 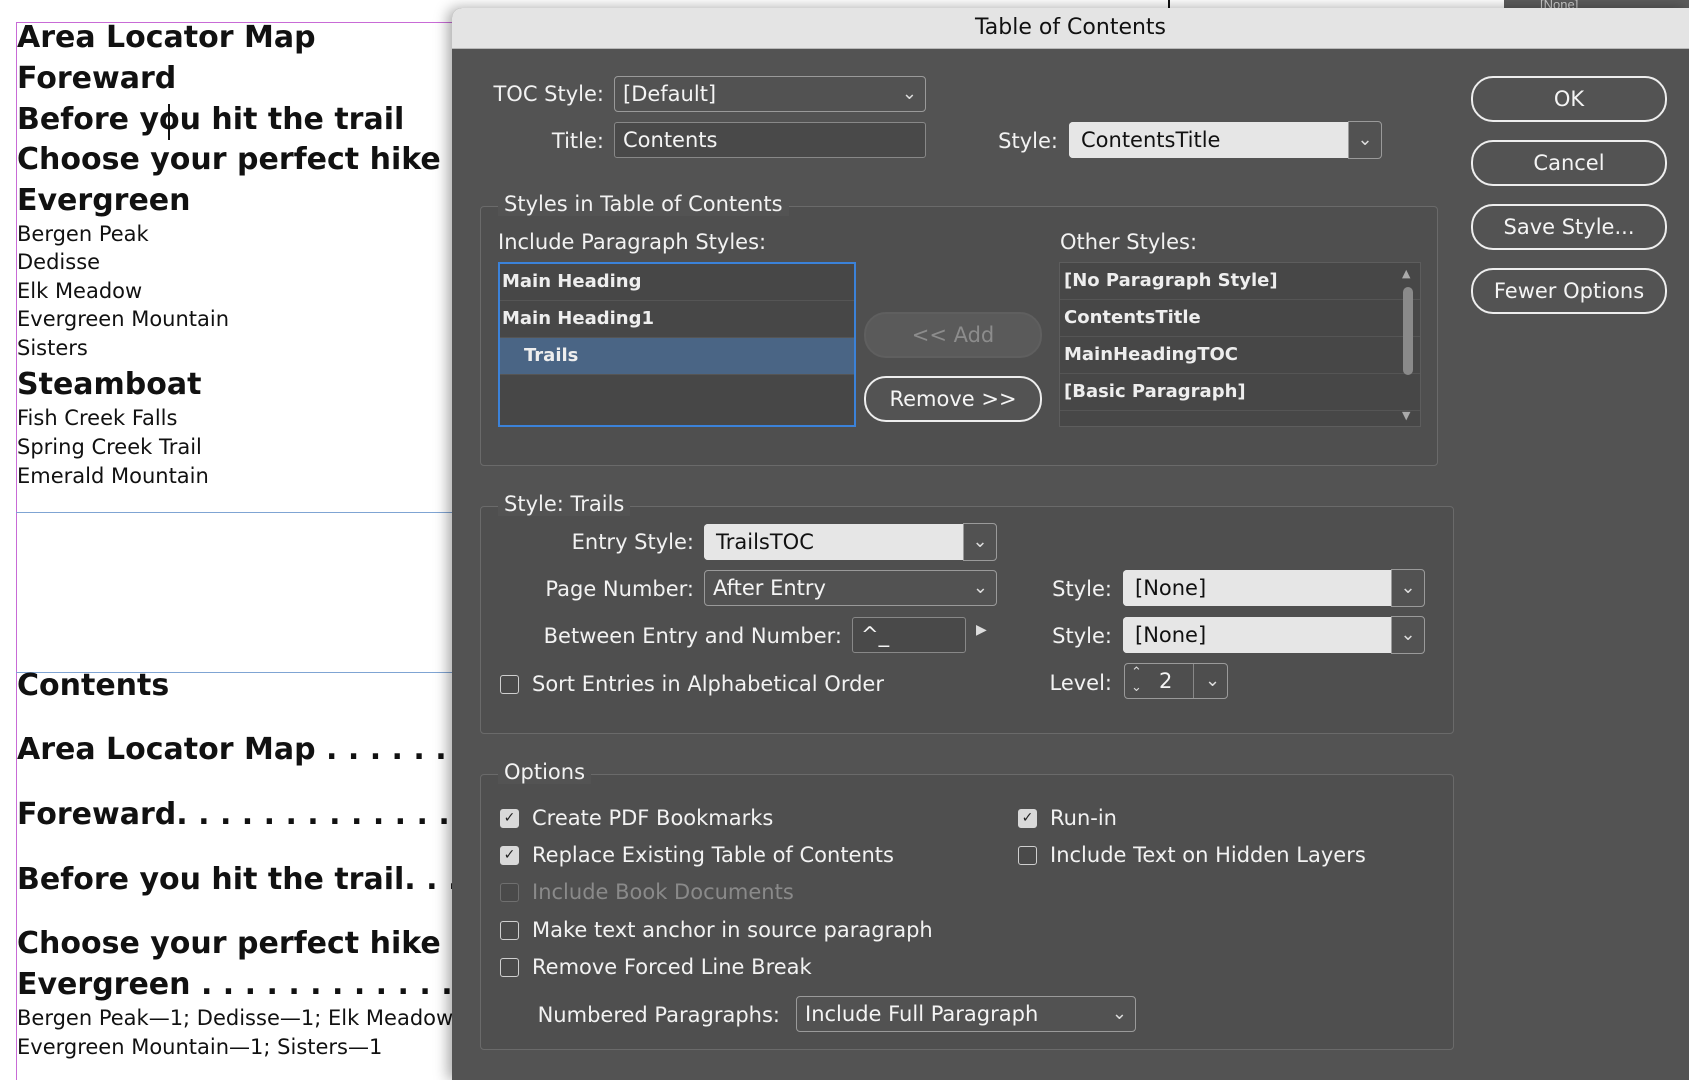 I want to click on caret-right-icon: ▶, so click(x=981, y=630).